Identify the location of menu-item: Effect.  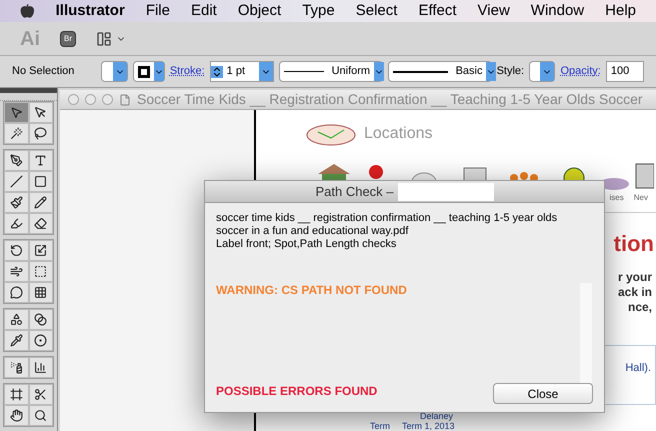
(437, 11).